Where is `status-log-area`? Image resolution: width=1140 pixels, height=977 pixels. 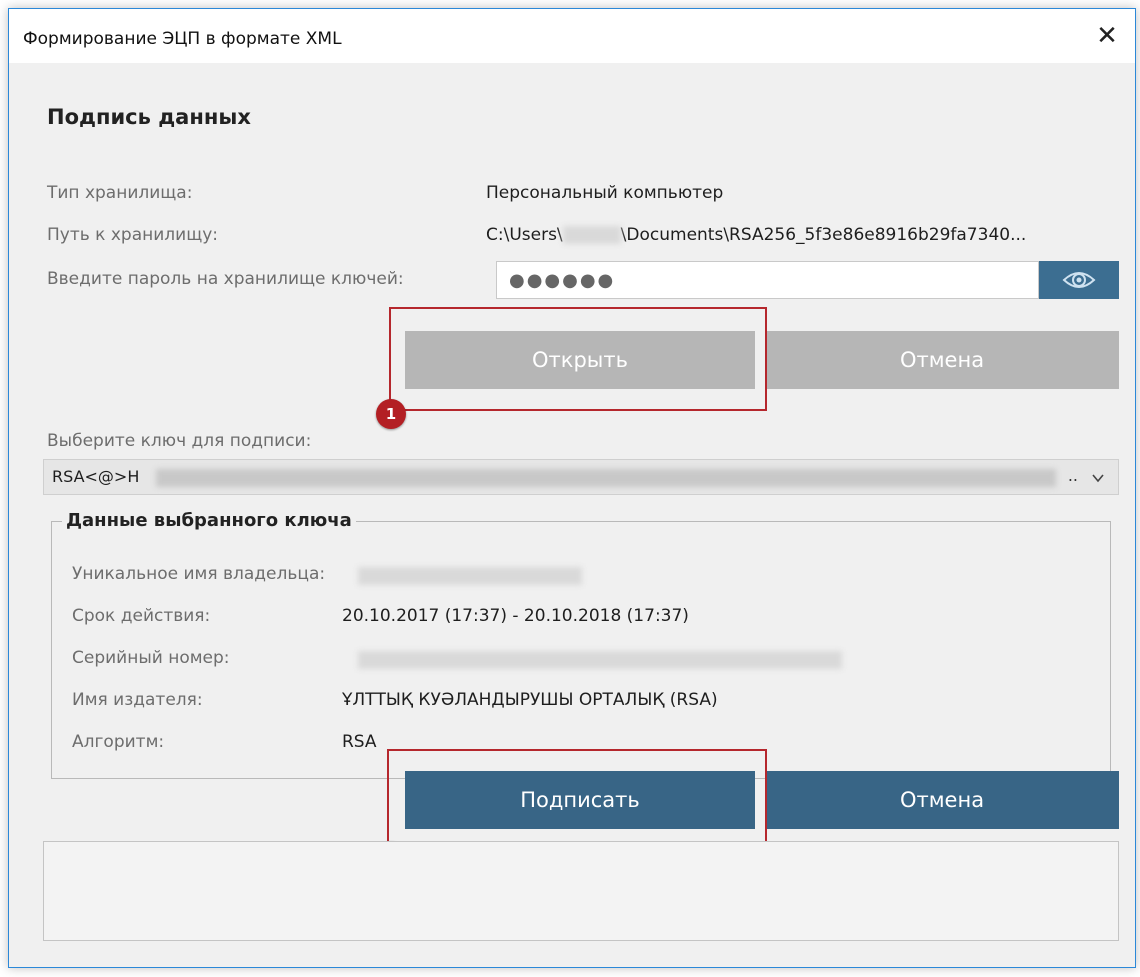
status-log-area is located at coordinates (581, 891).